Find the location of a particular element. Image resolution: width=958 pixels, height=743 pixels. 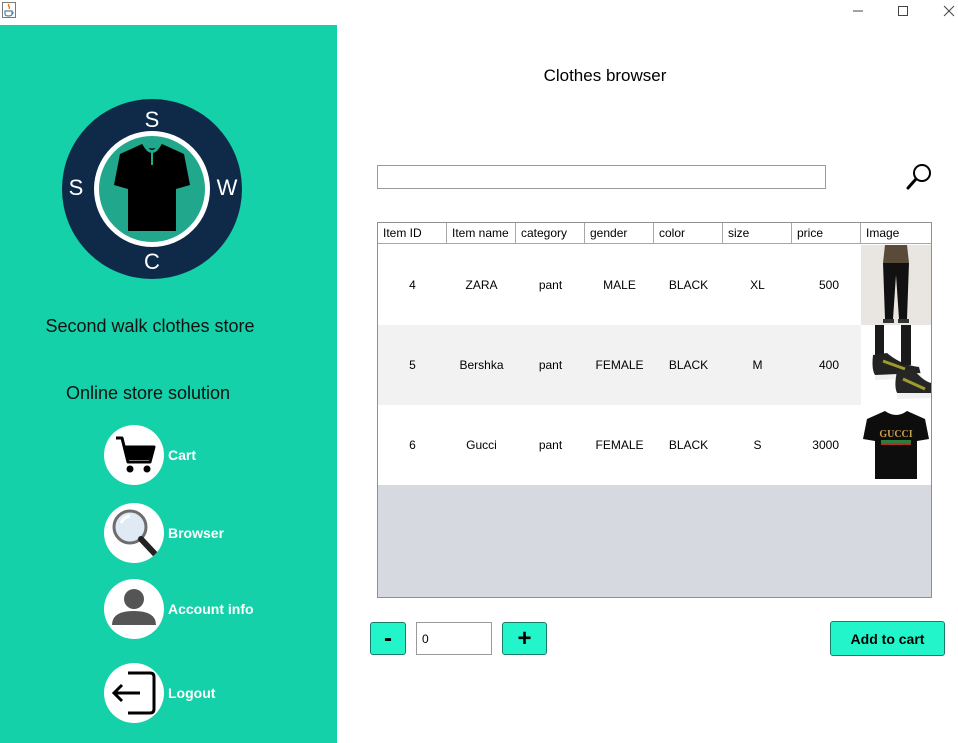

maximize-button is located at coordinates (903, 11).